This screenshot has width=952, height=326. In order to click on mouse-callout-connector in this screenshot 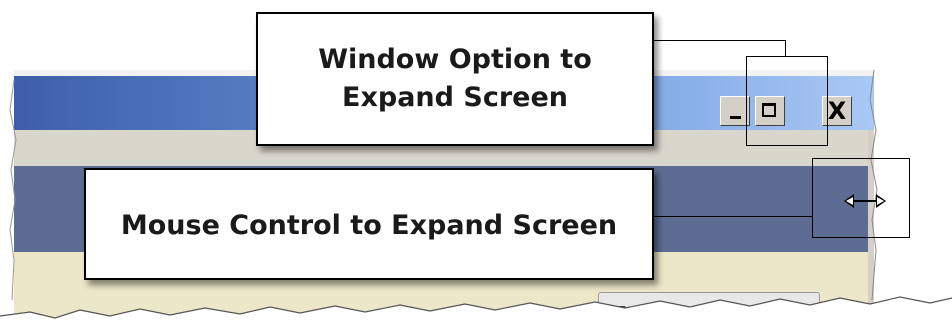, I will do `click(733, 216)`.